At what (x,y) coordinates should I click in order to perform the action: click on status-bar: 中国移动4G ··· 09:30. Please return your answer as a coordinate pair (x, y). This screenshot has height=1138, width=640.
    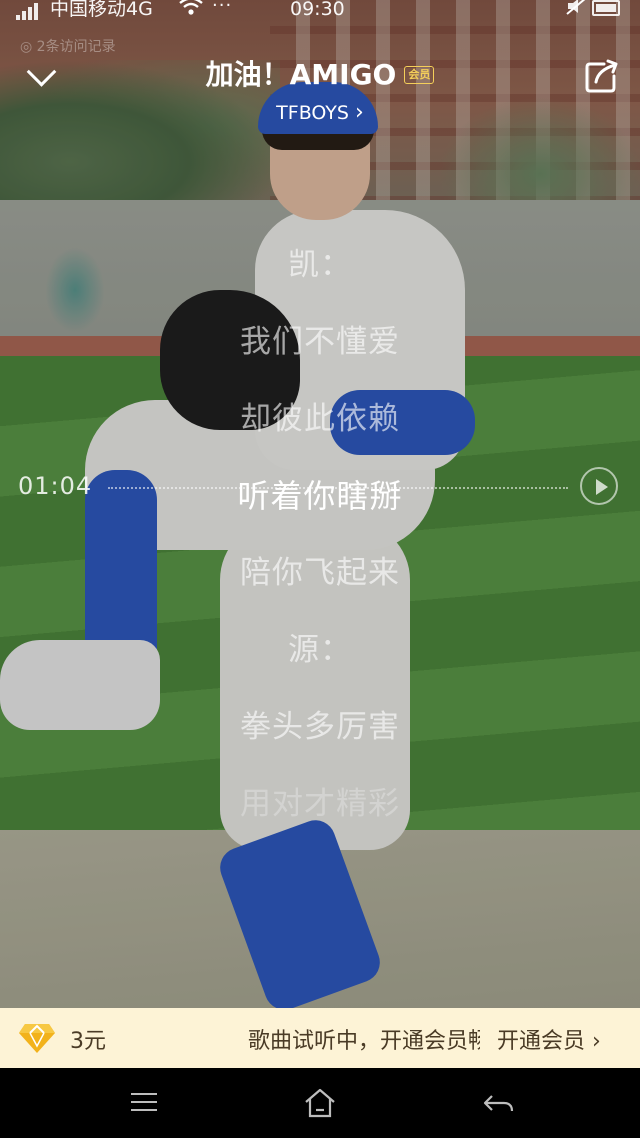
    Looking at the image, I should click on (320, 11).